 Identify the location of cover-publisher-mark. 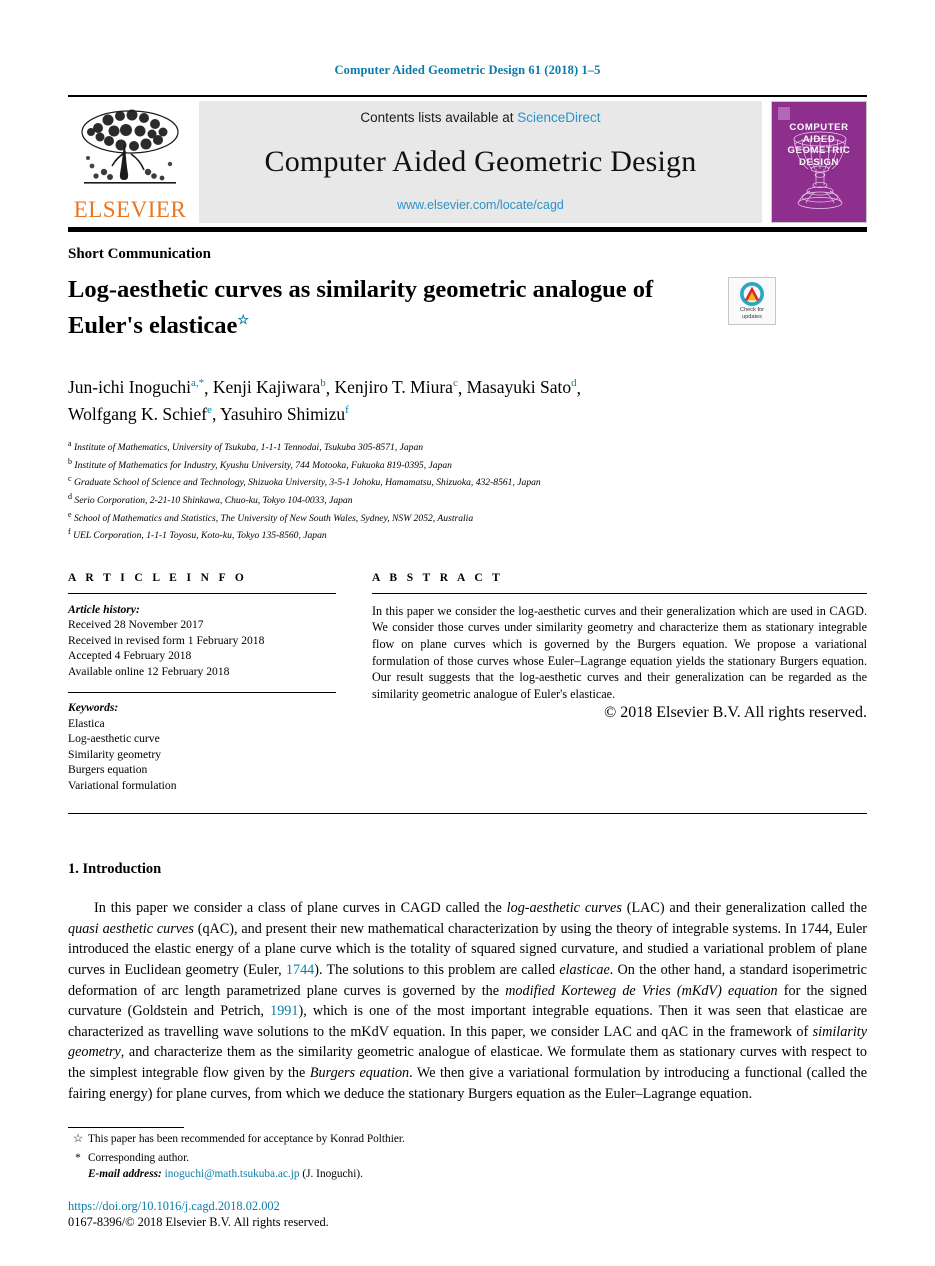
(784, 113).